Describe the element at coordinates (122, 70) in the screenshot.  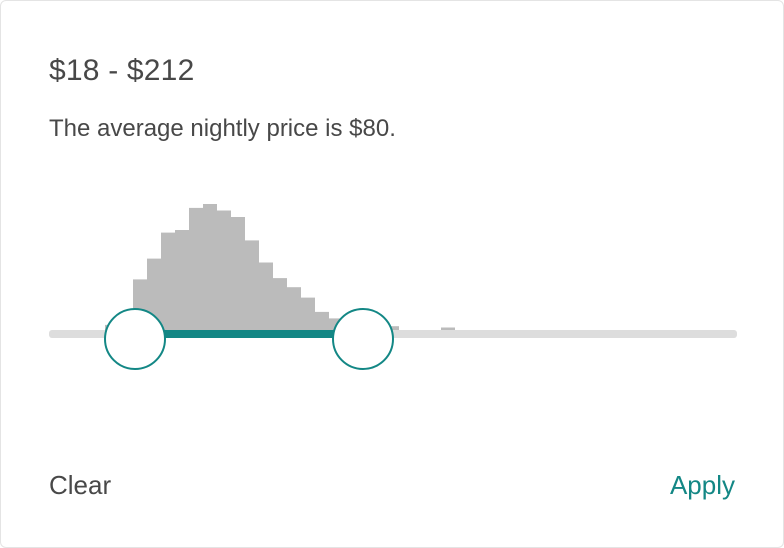
I see `price-range-label: $18 - $212` at that location.